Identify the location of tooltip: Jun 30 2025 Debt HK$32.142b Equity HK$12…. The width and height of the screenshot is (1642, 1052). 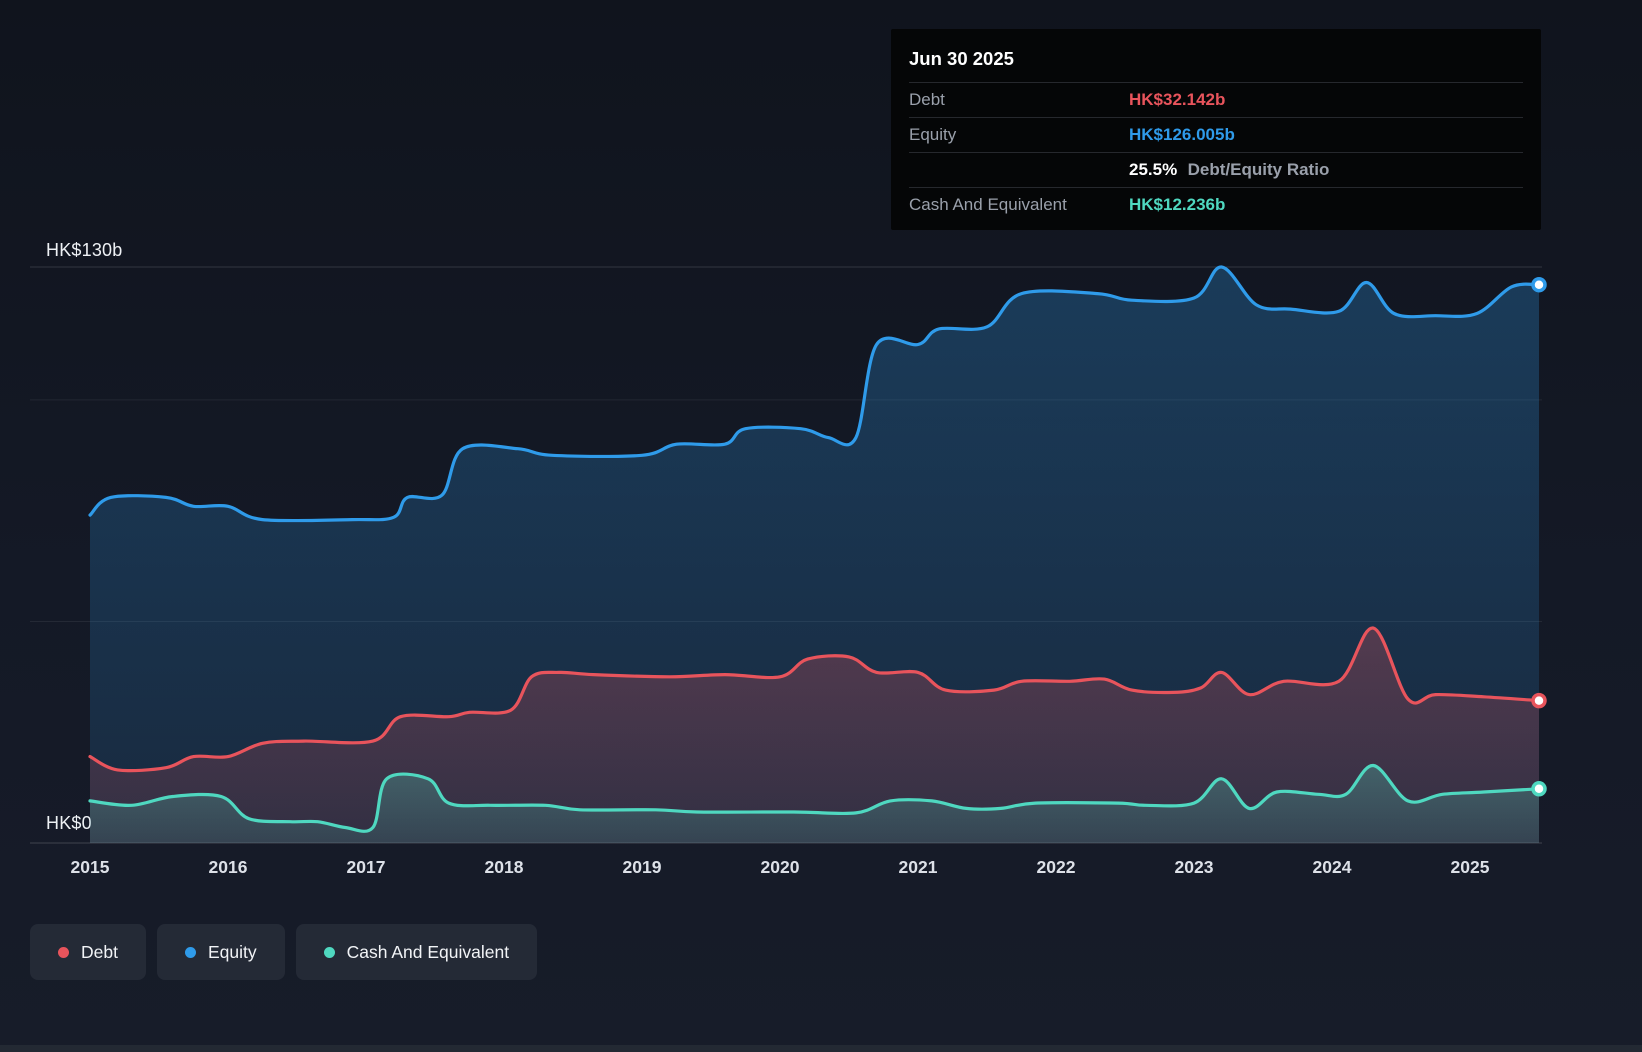
(1216, 129).